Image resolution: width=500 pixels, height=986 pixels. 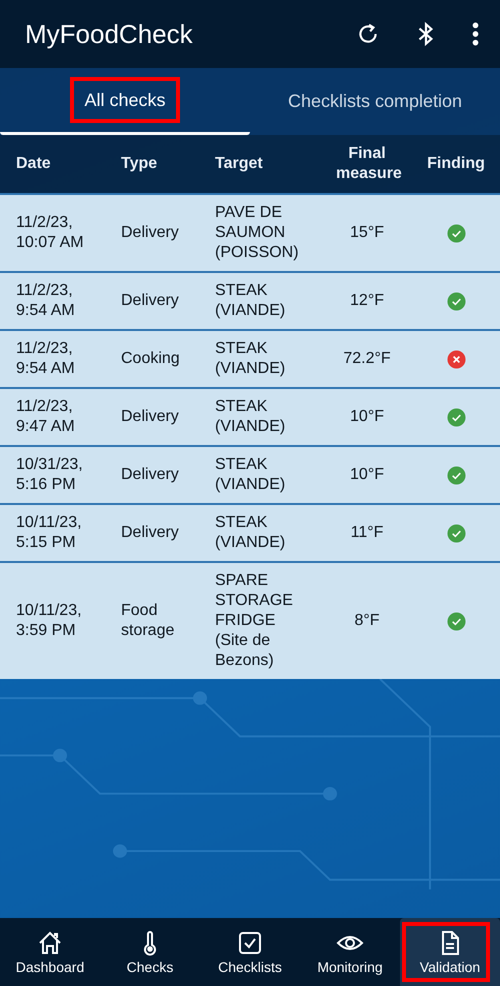 What do you see at coordinates (50, 475) in the screenshot?
I see `table-cell-text: 10/31/23, 5:16 PM` at bounding box center [50, 475].